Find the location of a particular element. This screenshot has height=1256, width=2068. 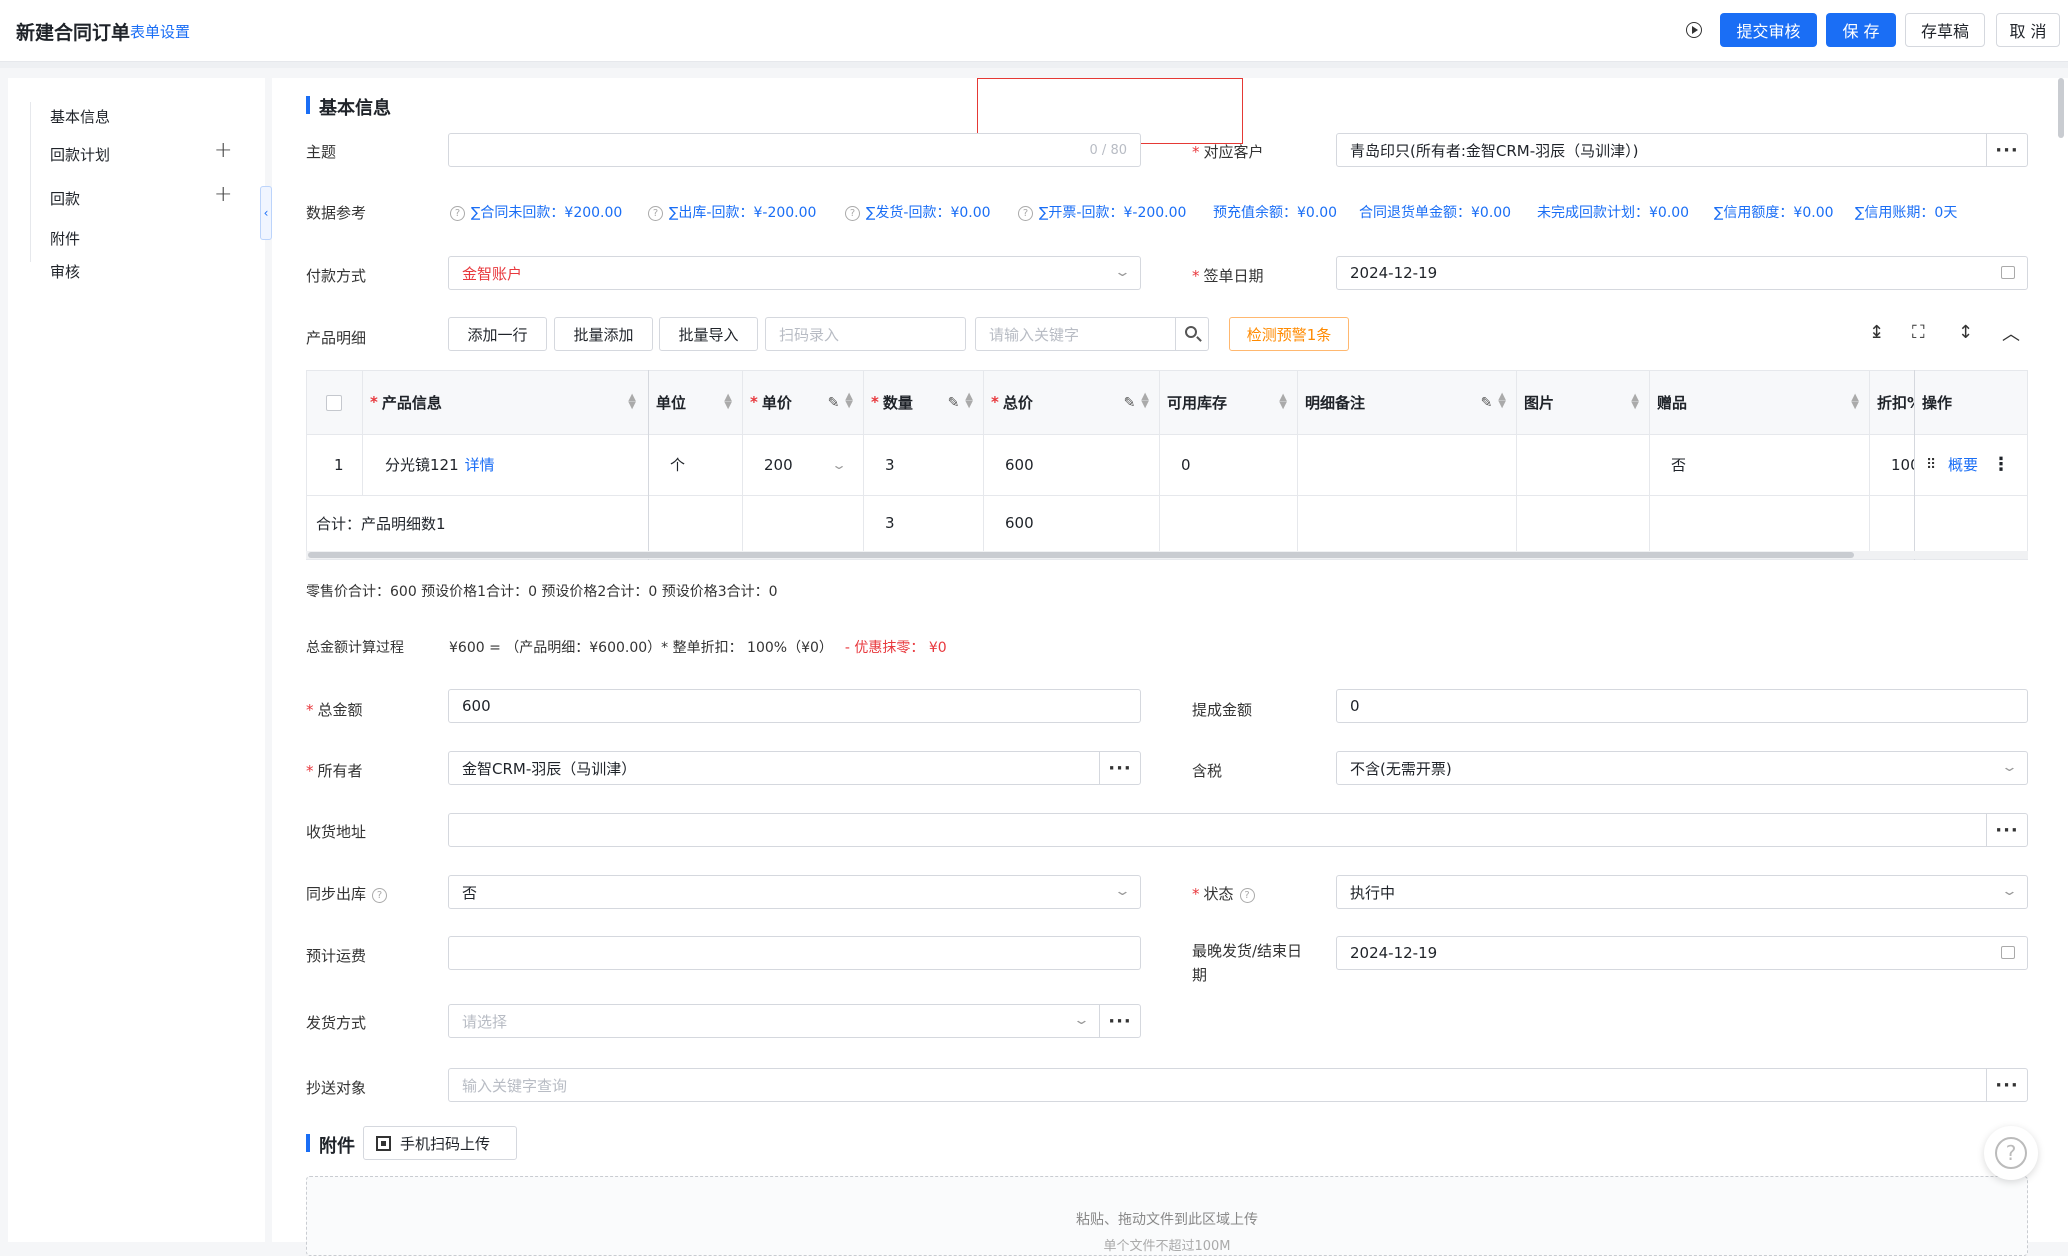

owner-label: * 所有者 is located at coordinates (334, 771).